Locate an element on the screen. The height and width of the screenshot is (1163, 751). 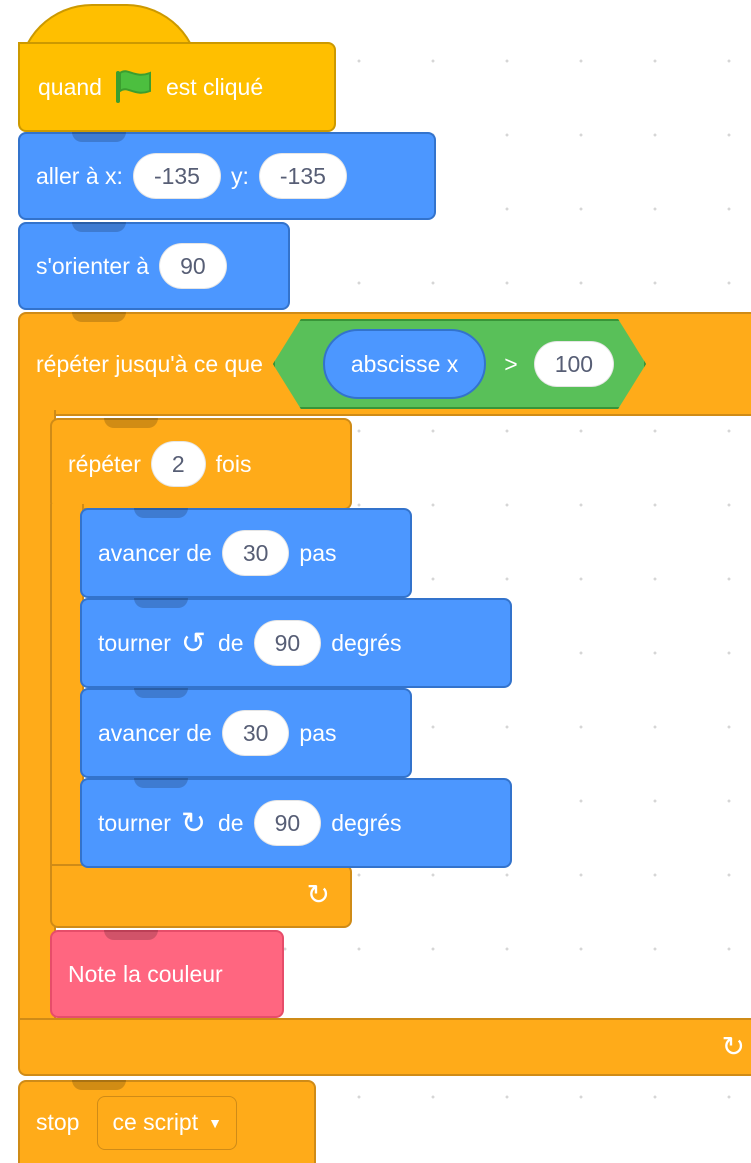
operator-symbol: > is located at coordinates (511, 363).